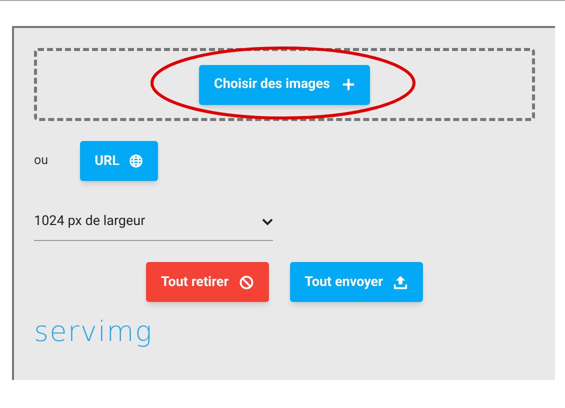  What do you see at coordinates (246, 282) in the screenshot?
I see `prohibited-icon` at bounding box center [246, 282].